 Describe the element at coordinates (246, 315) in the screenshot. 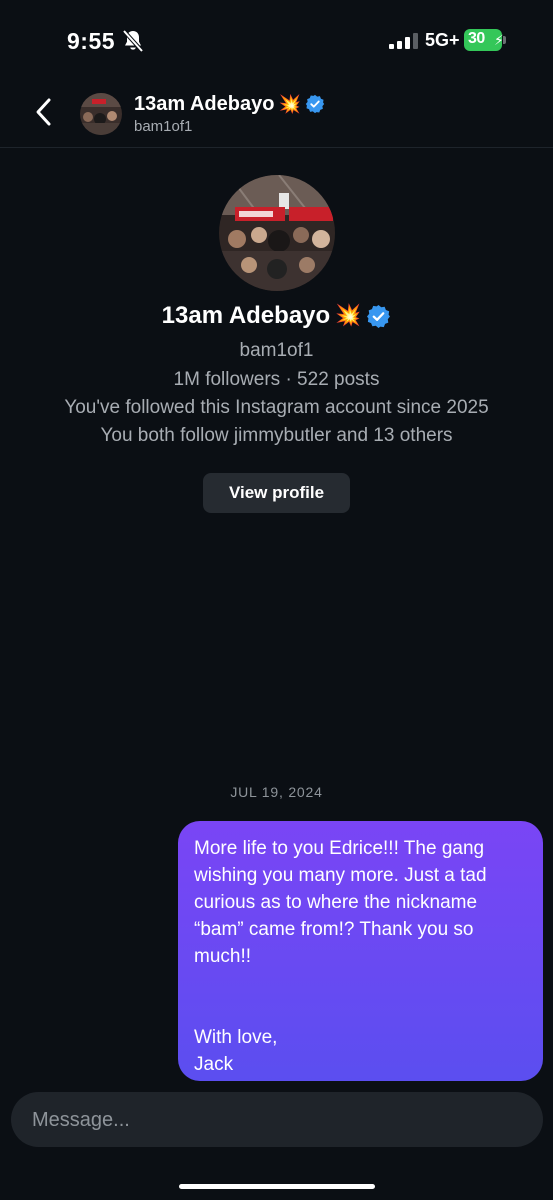

I see `profile-name: 13am Adebayo` at that location.